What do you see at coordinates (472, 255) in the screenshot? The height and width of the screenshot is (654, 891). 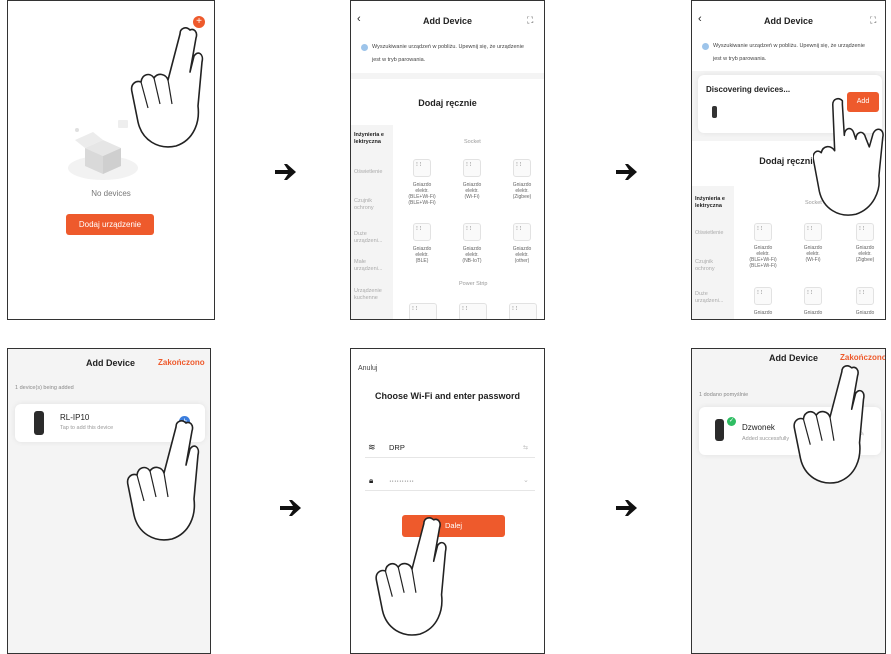 I see `device-label: Gniazdo elektr. (NB-IoT)` at bounding box center [472, 255].